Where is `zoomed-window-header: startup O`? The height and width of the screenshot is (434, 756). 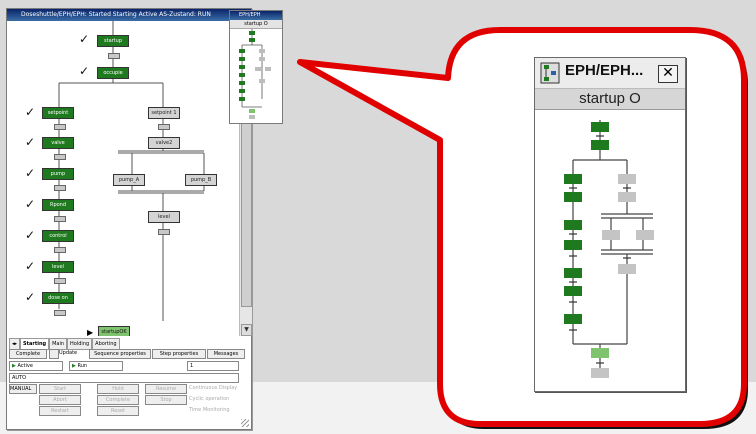
zoomed-window-header: startup O is located at coordinates (610, 99).